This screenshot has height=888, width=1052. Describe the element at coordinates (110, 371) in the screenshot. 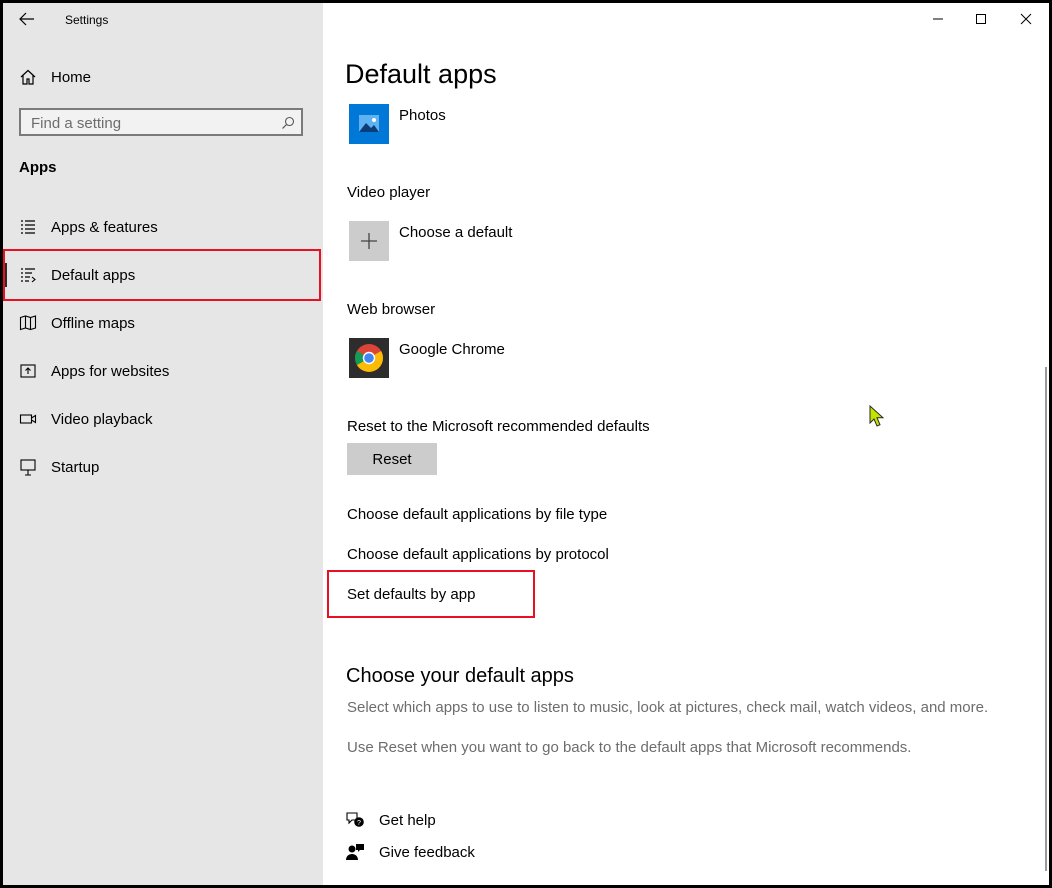

I see `sidebar-item-label: Apps for websites` at that location.